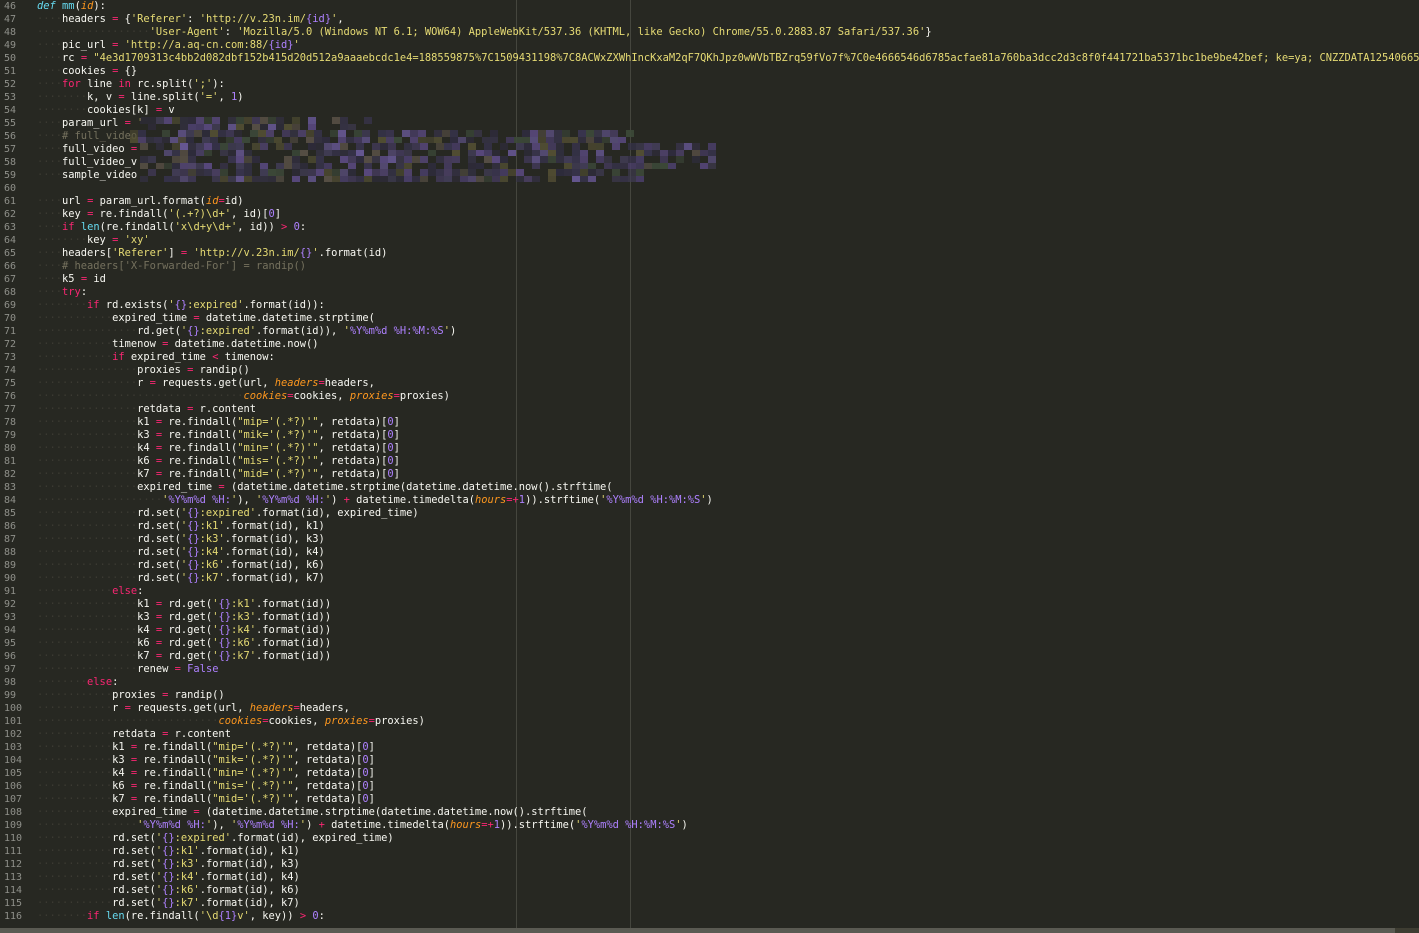  I want to click on code-line: ····try:, so click(62, 292).